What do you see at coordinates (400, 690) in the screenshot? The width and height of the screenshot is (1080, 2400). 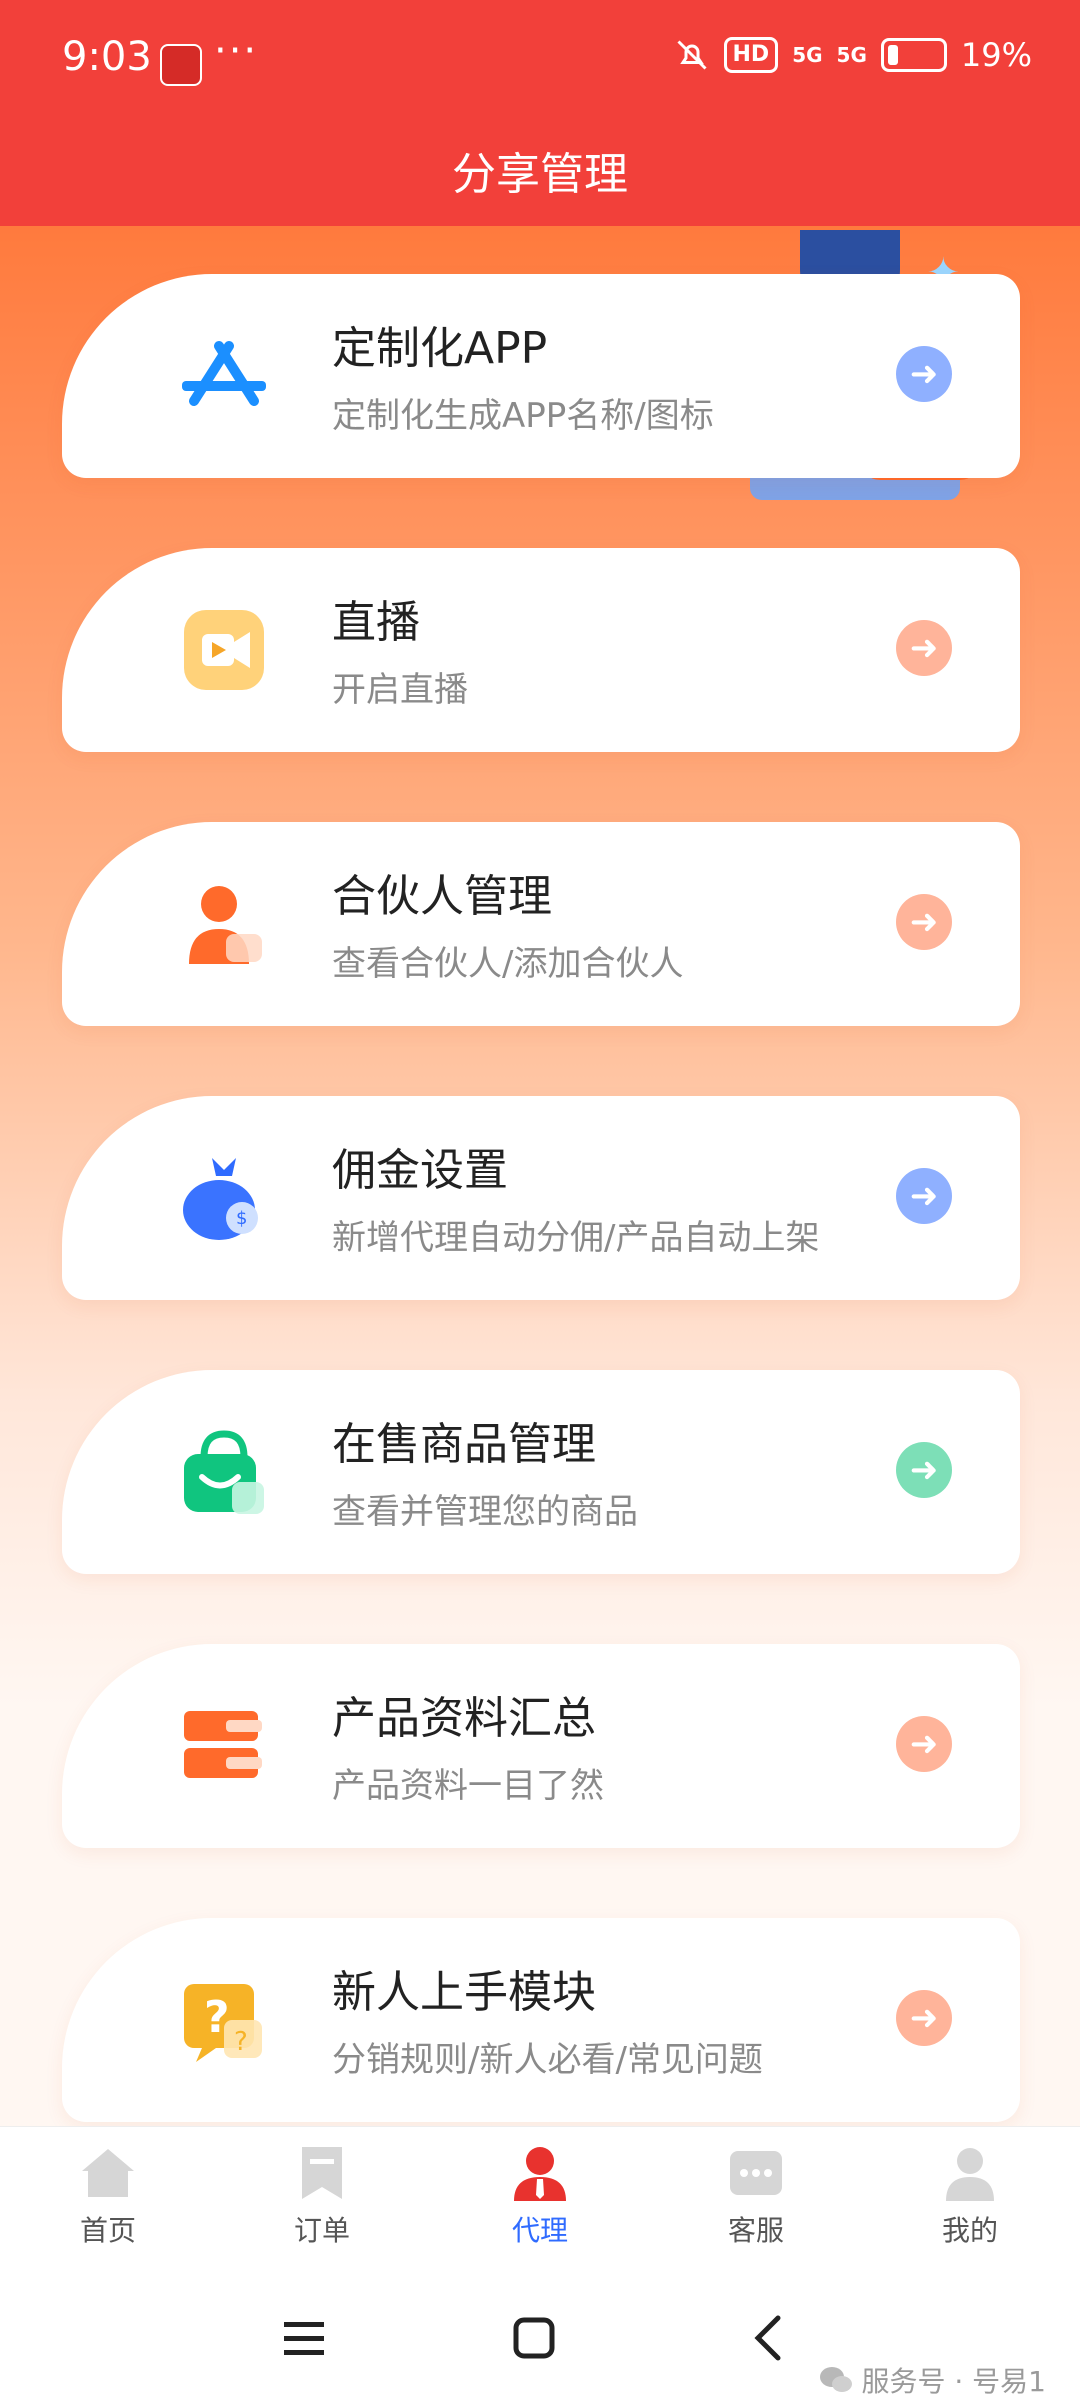 I see `card-subtitle: 开启直播` at bounding box center [400, 690].